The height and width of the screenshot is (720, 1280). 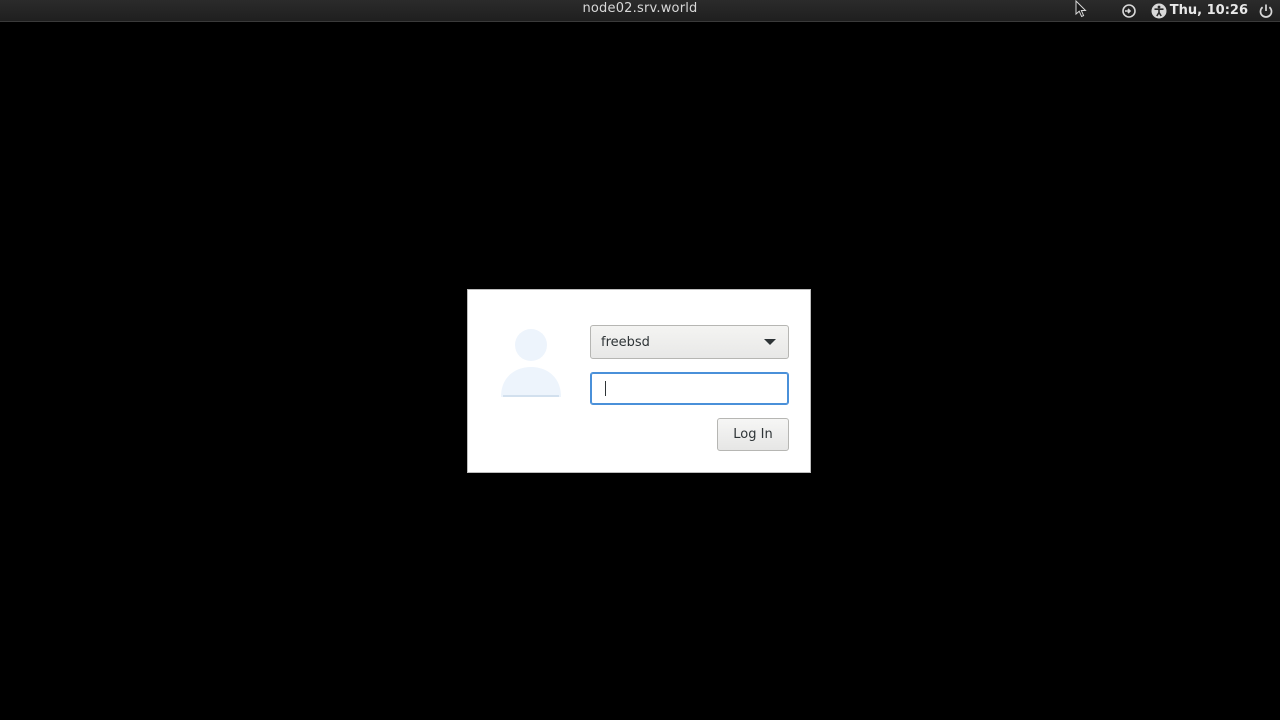 What do you see at coordinates (689, 342) in the screenshot?
I see `user-select-dropdown: freebsd` at bounding box center [689, 342].